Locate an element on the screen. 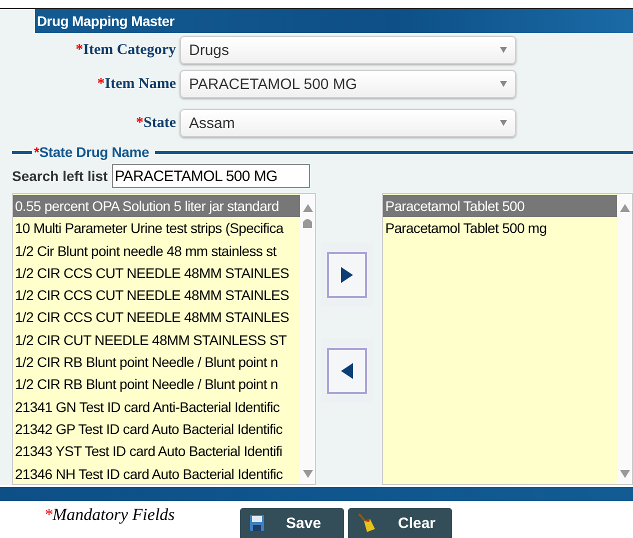 This screenshot has height=538, width=633. dropdown: Drugs is located at coordinates (348, 50).